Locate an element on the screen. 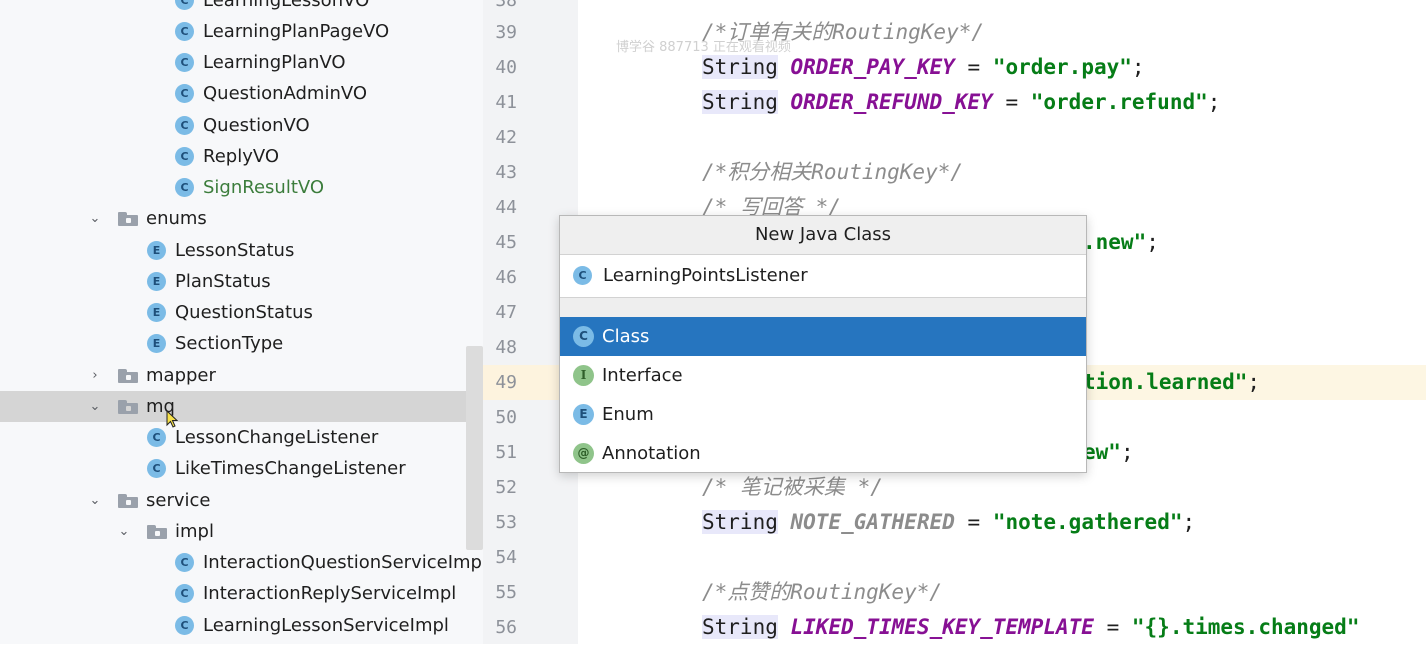 The image size is (1426, 645). option-enum: E Enum is located at coordinates (823, 414).